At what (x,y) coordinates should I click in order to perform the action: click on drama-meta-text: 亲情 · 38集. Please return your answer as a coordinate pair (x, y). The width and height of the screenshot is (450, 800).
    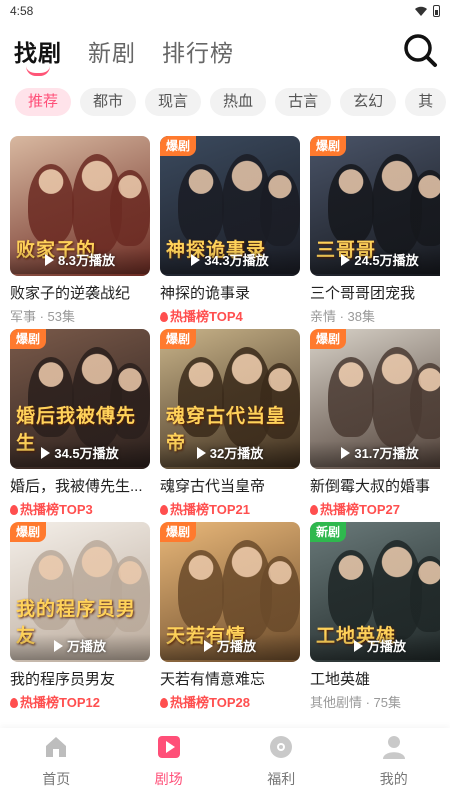
    Looking at the image, I should click on (343, 316).